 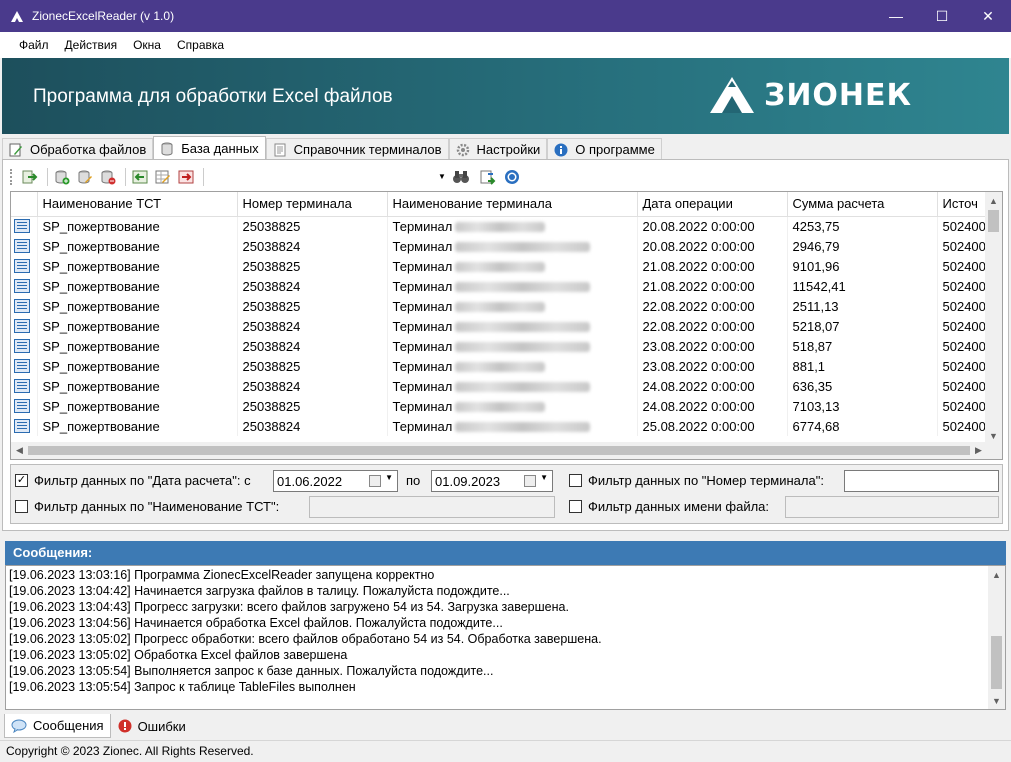 What do you see at coordinates (34, 45) in the screenshot?
I see `menu-file: Файл` at bounding box center [34, 45].